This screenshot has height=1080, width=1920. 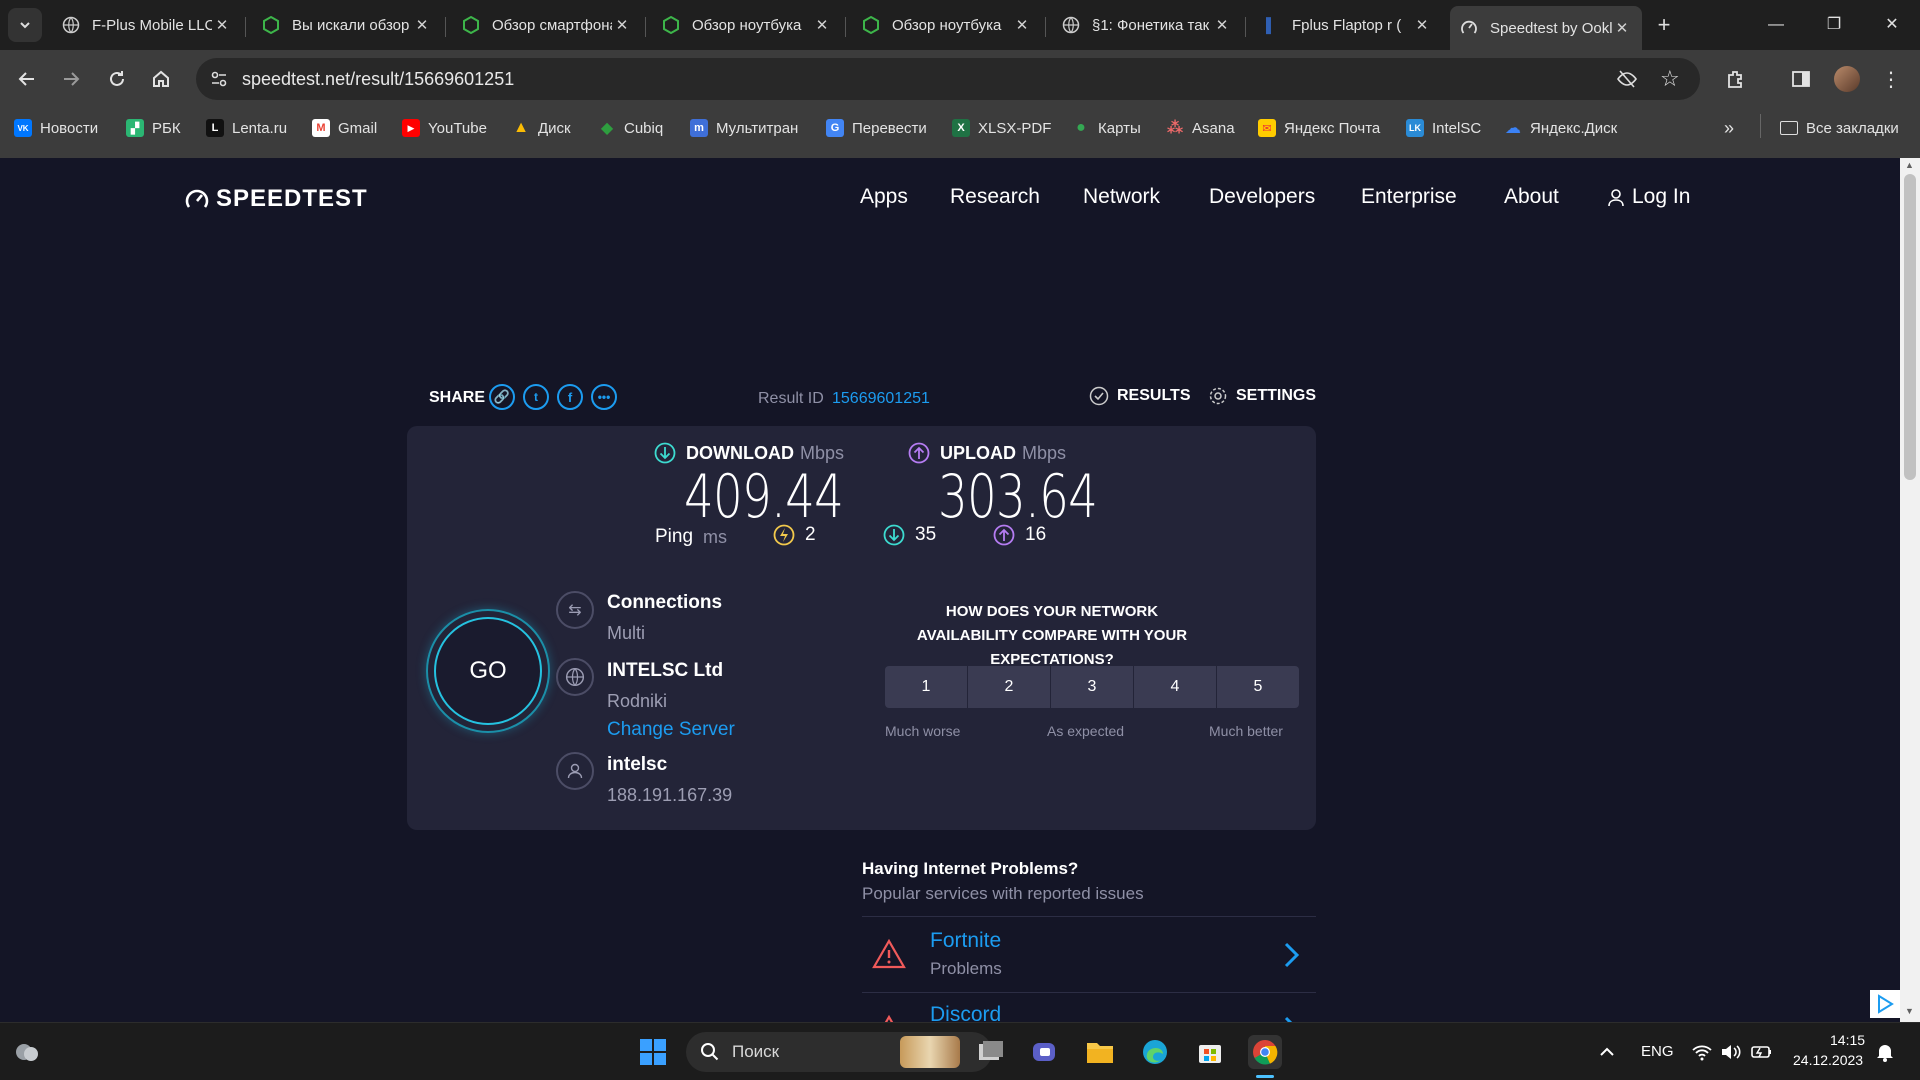 I want to click on nav-apps: Apps, so click(x=884, y=197).